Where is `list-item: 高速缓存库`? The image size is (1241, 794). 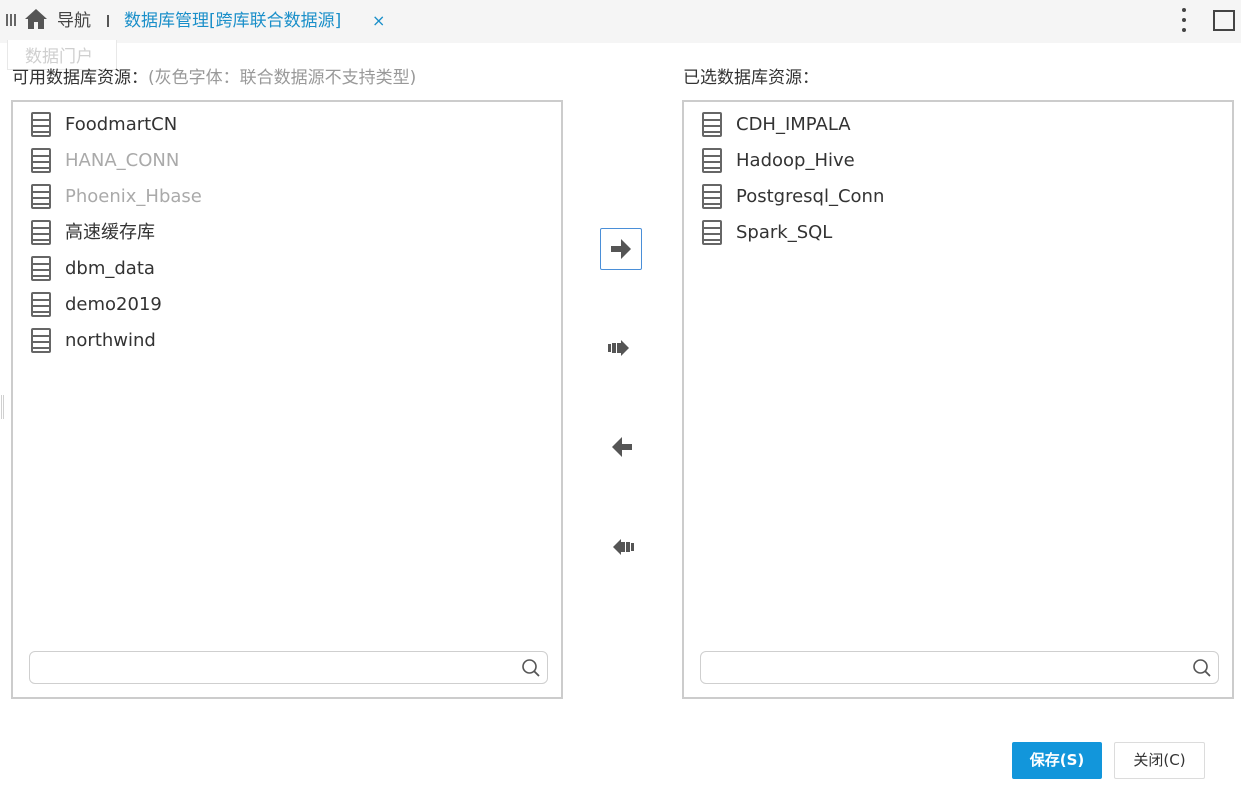 list-item: 高速缓存库 is located at coordinates (287, 233).